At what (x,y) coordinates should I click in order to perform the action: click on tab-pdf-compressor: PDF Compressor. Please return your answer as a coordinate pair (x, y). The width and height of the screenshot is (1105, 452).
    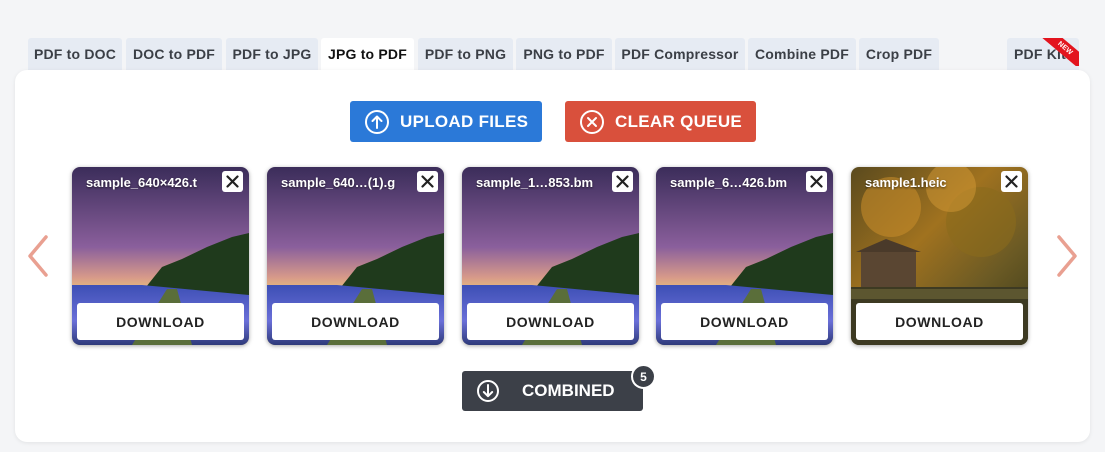
    Looking at the image, I should click on (680, 54).